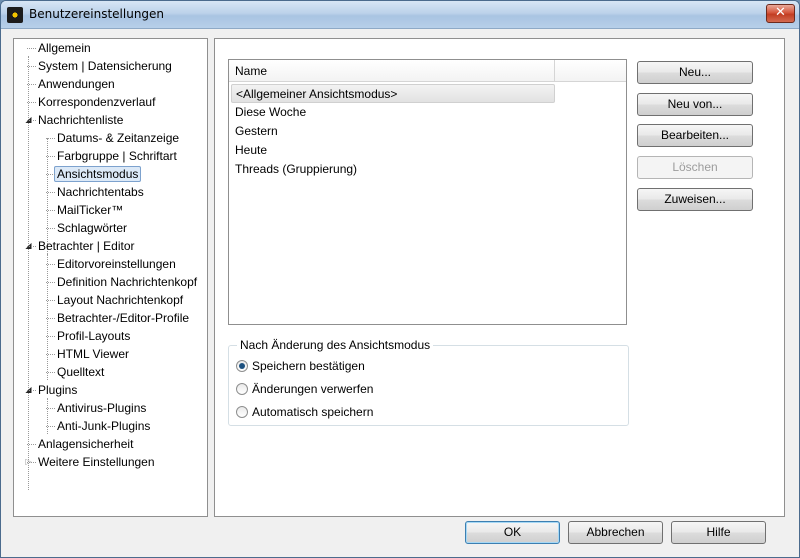  Describe the element at coordinates (92, 228) in the screenshot. I see `tree-item-label: Schlagwörter` at that location.